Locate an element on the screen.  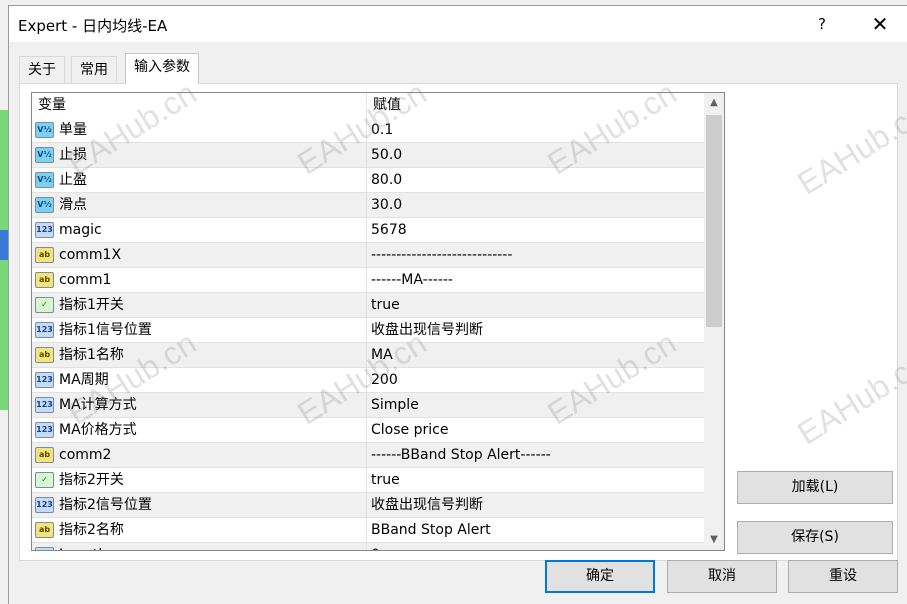
cancel-button: 取消 is located at coordinates (722, 576).